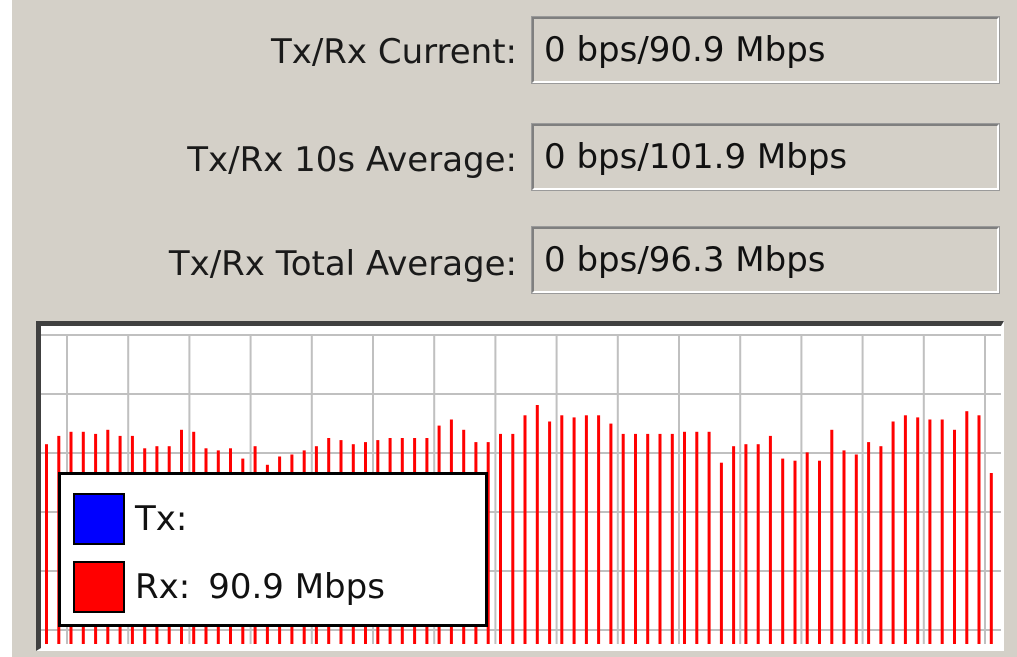 This screenshot has width=1017, height=657. I want to click on tx-rx-current-label: Tx/Rx Current:, so click(393, 52).